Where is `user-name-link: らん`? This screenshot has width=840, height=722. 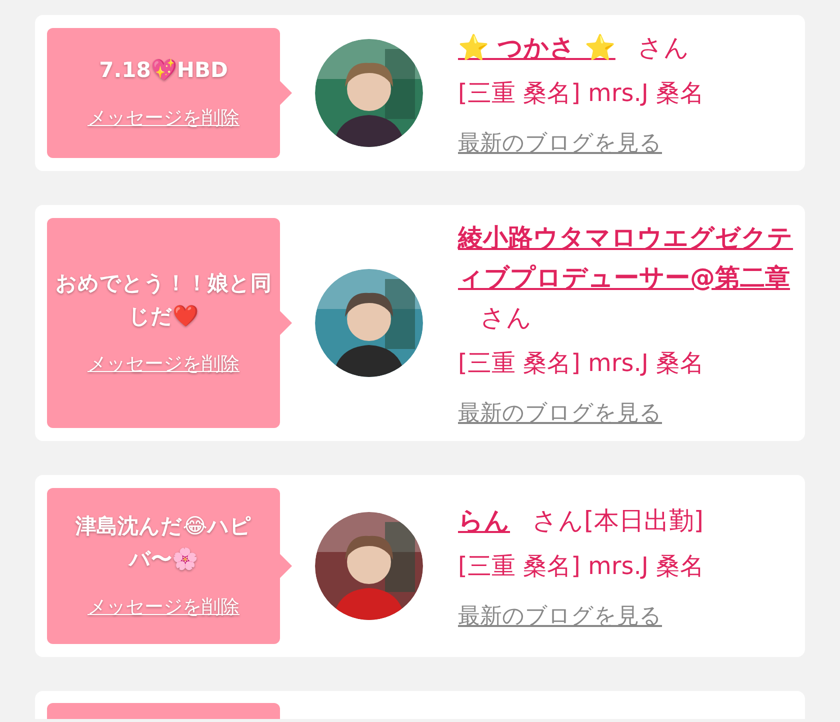
user-name-link: らん is located at coordinates (484, 521).